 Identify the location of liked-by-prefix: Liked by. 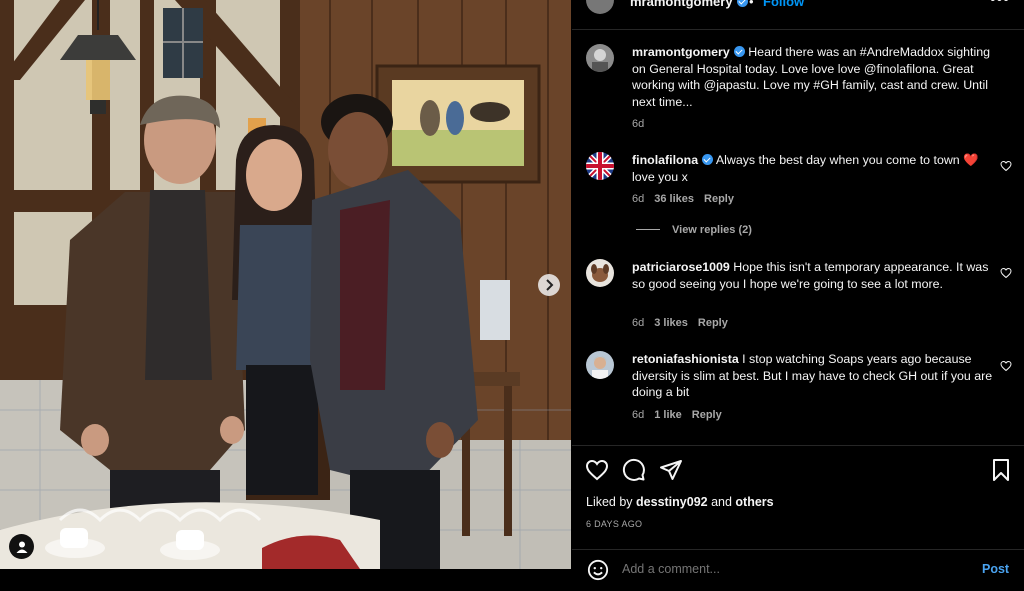
(611, 502).